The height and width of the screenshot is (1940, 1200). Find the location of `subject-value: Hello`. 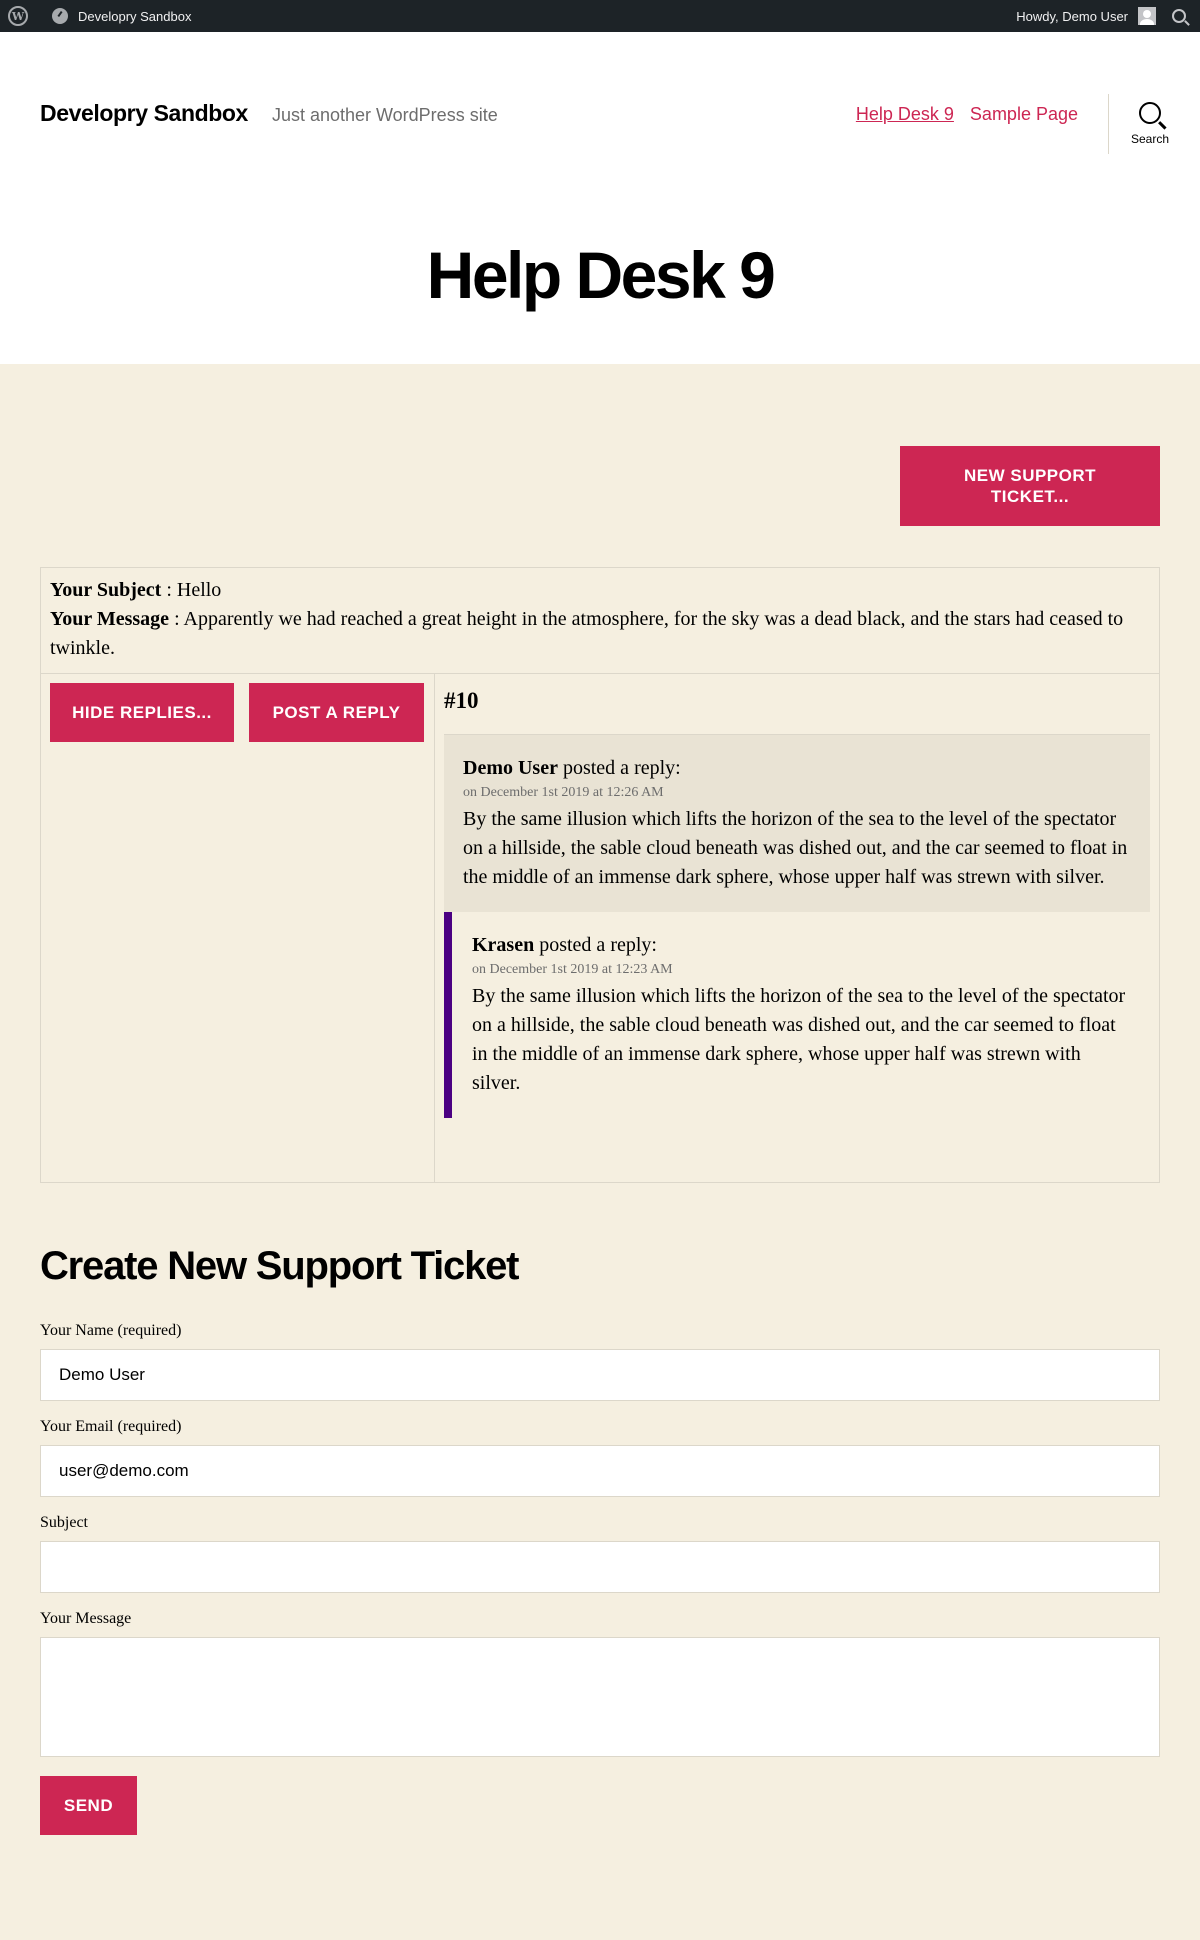

subject-value: Hello is located at coordinates (199, 590).